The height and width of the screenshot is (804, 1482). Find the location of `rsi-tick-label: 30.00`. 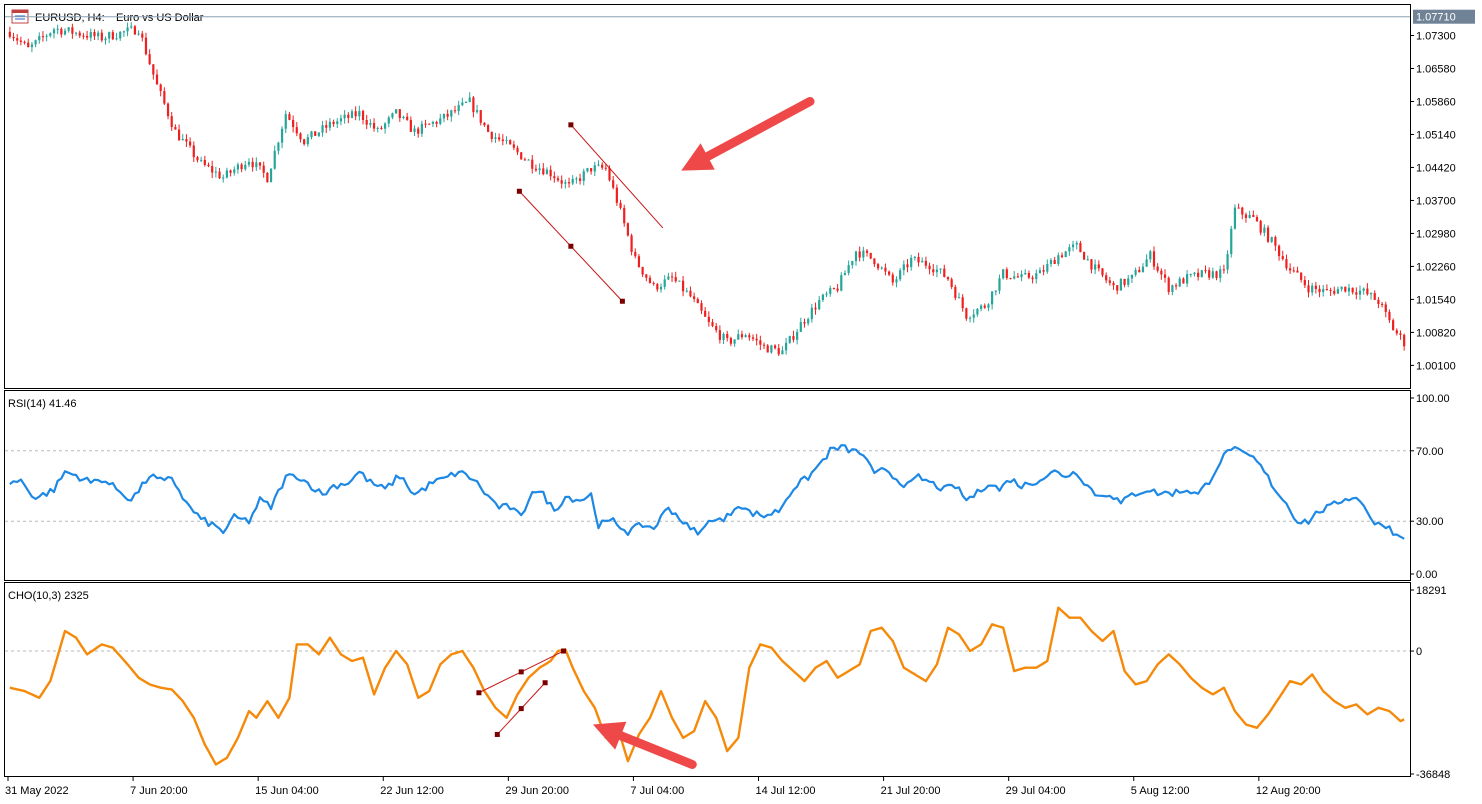

rsi-tick-label: 30.00 is located at coordinates (1430, 522).